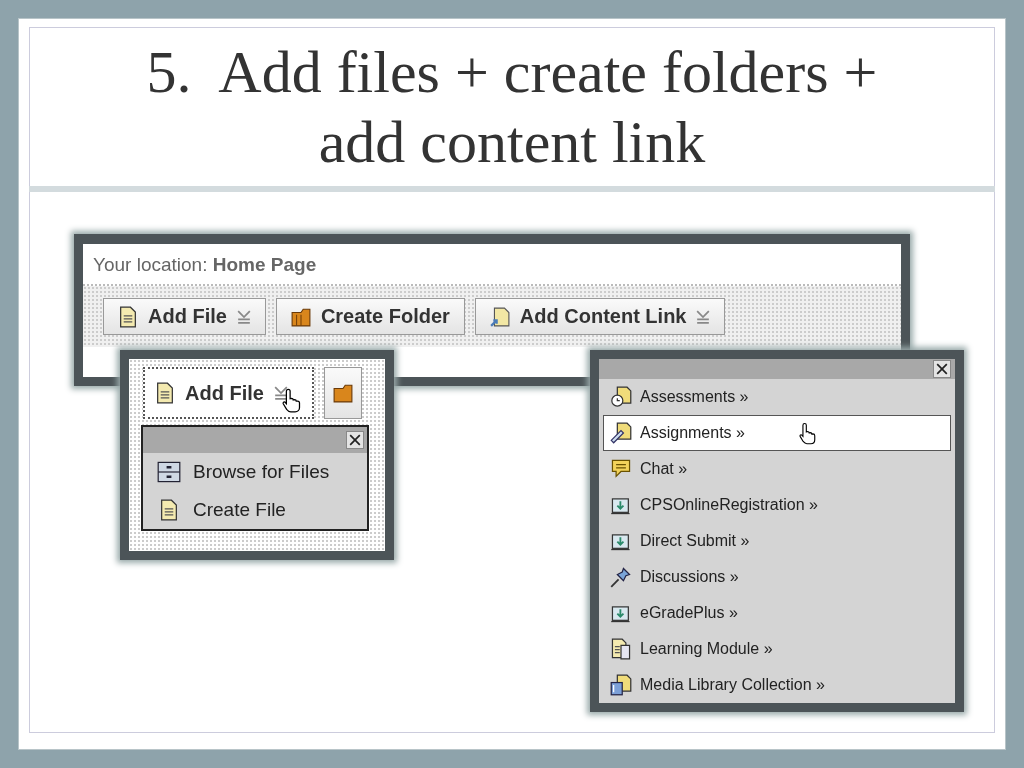 The width and height of the screenshot is (1024, 768). What do you see at coordinates (370, 316) in the screenshot?
I see `toolbar-button: Create Folder` at bounding box center [370, 316].